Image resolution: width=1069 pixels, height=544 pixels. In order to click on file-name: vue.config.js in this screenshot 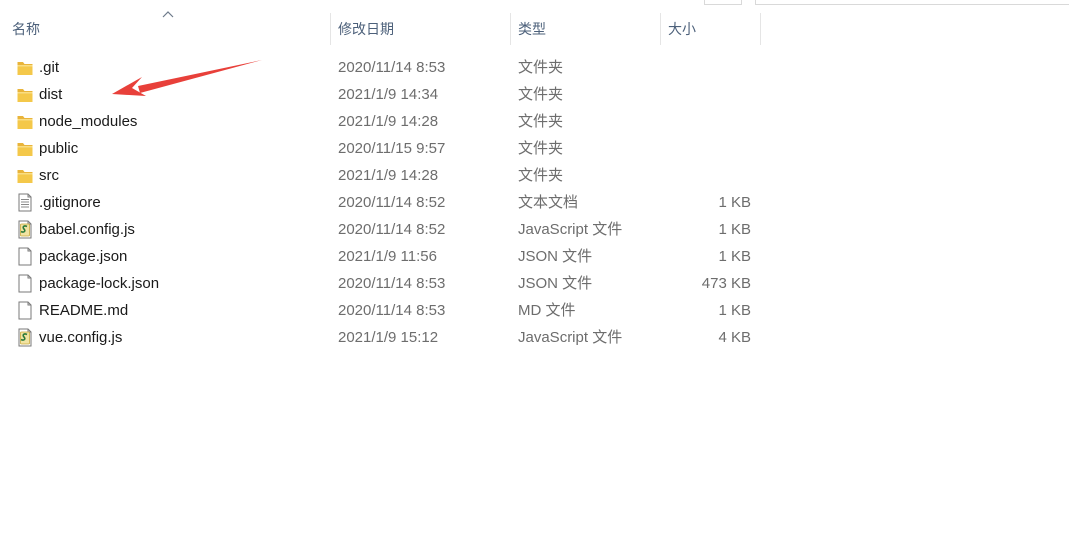, I will do `click(81, 337)`.